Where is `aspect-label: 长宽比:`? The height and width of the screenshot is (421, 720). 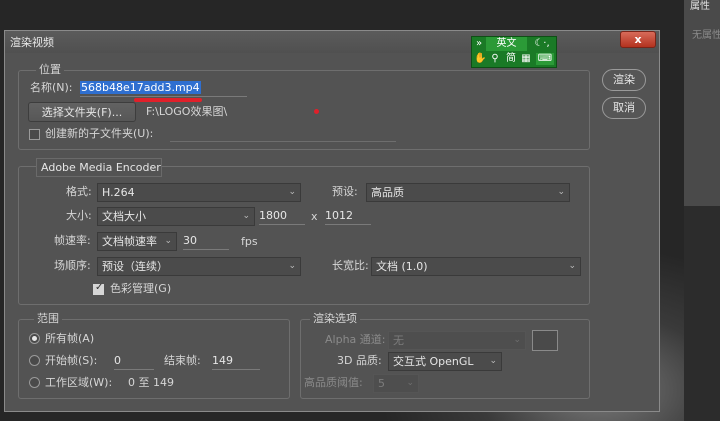 aspect-label: 长宽比: is located at coordinates (350, 265).